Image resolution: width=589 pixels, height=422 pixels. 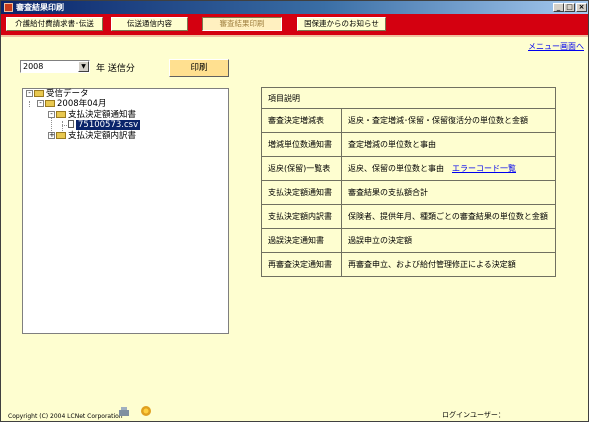 What do you see at coordinates (102, 115) in the screenshot?
I see `tree-item-payment-notice: 支払決定額通知書` at bounding box center [102, 115].